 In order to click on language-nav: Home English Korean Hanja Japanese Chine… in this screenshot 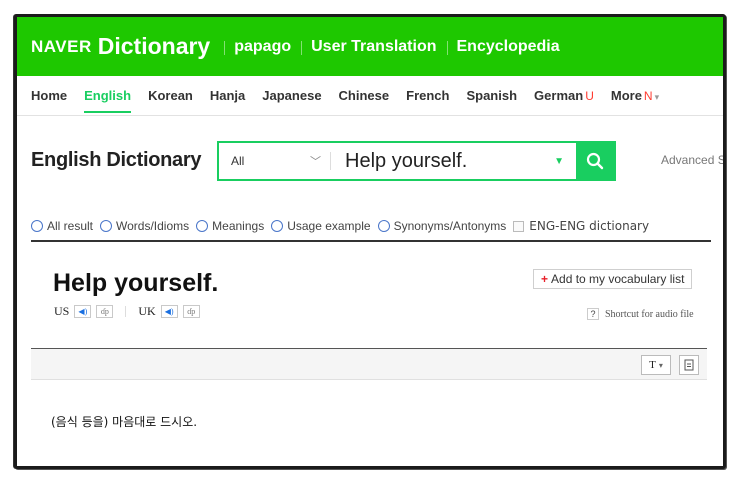, I will do `click(370, 96)`.